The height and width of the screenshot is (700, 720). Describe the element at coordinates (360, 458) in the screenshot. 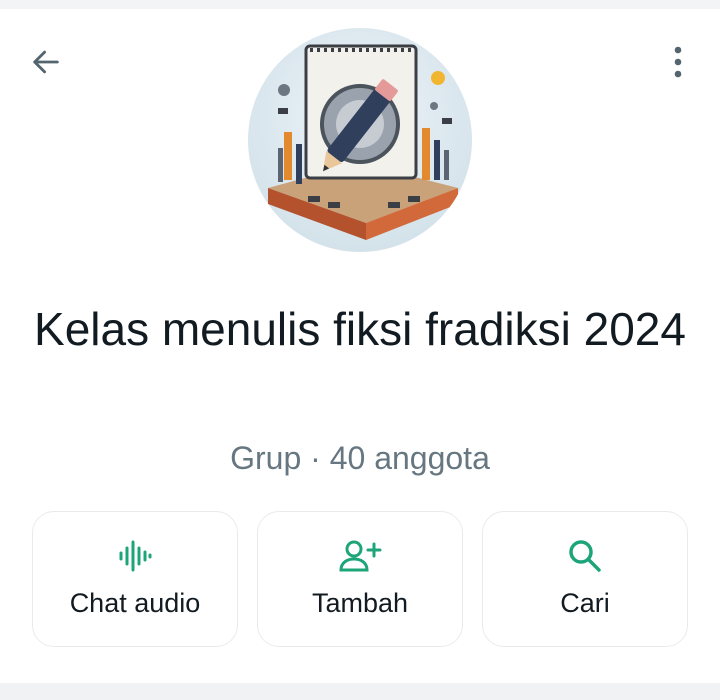

I see `group-member-count: Grup · 40 anggota` at that location.